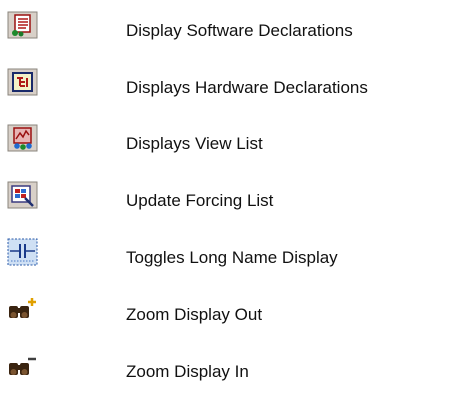 This screenshot has width=471, height=417. What do you see at coordinates (22, 195) in the screenshot?
I see `forcing-list-icon` at bounding box center [22, 195].